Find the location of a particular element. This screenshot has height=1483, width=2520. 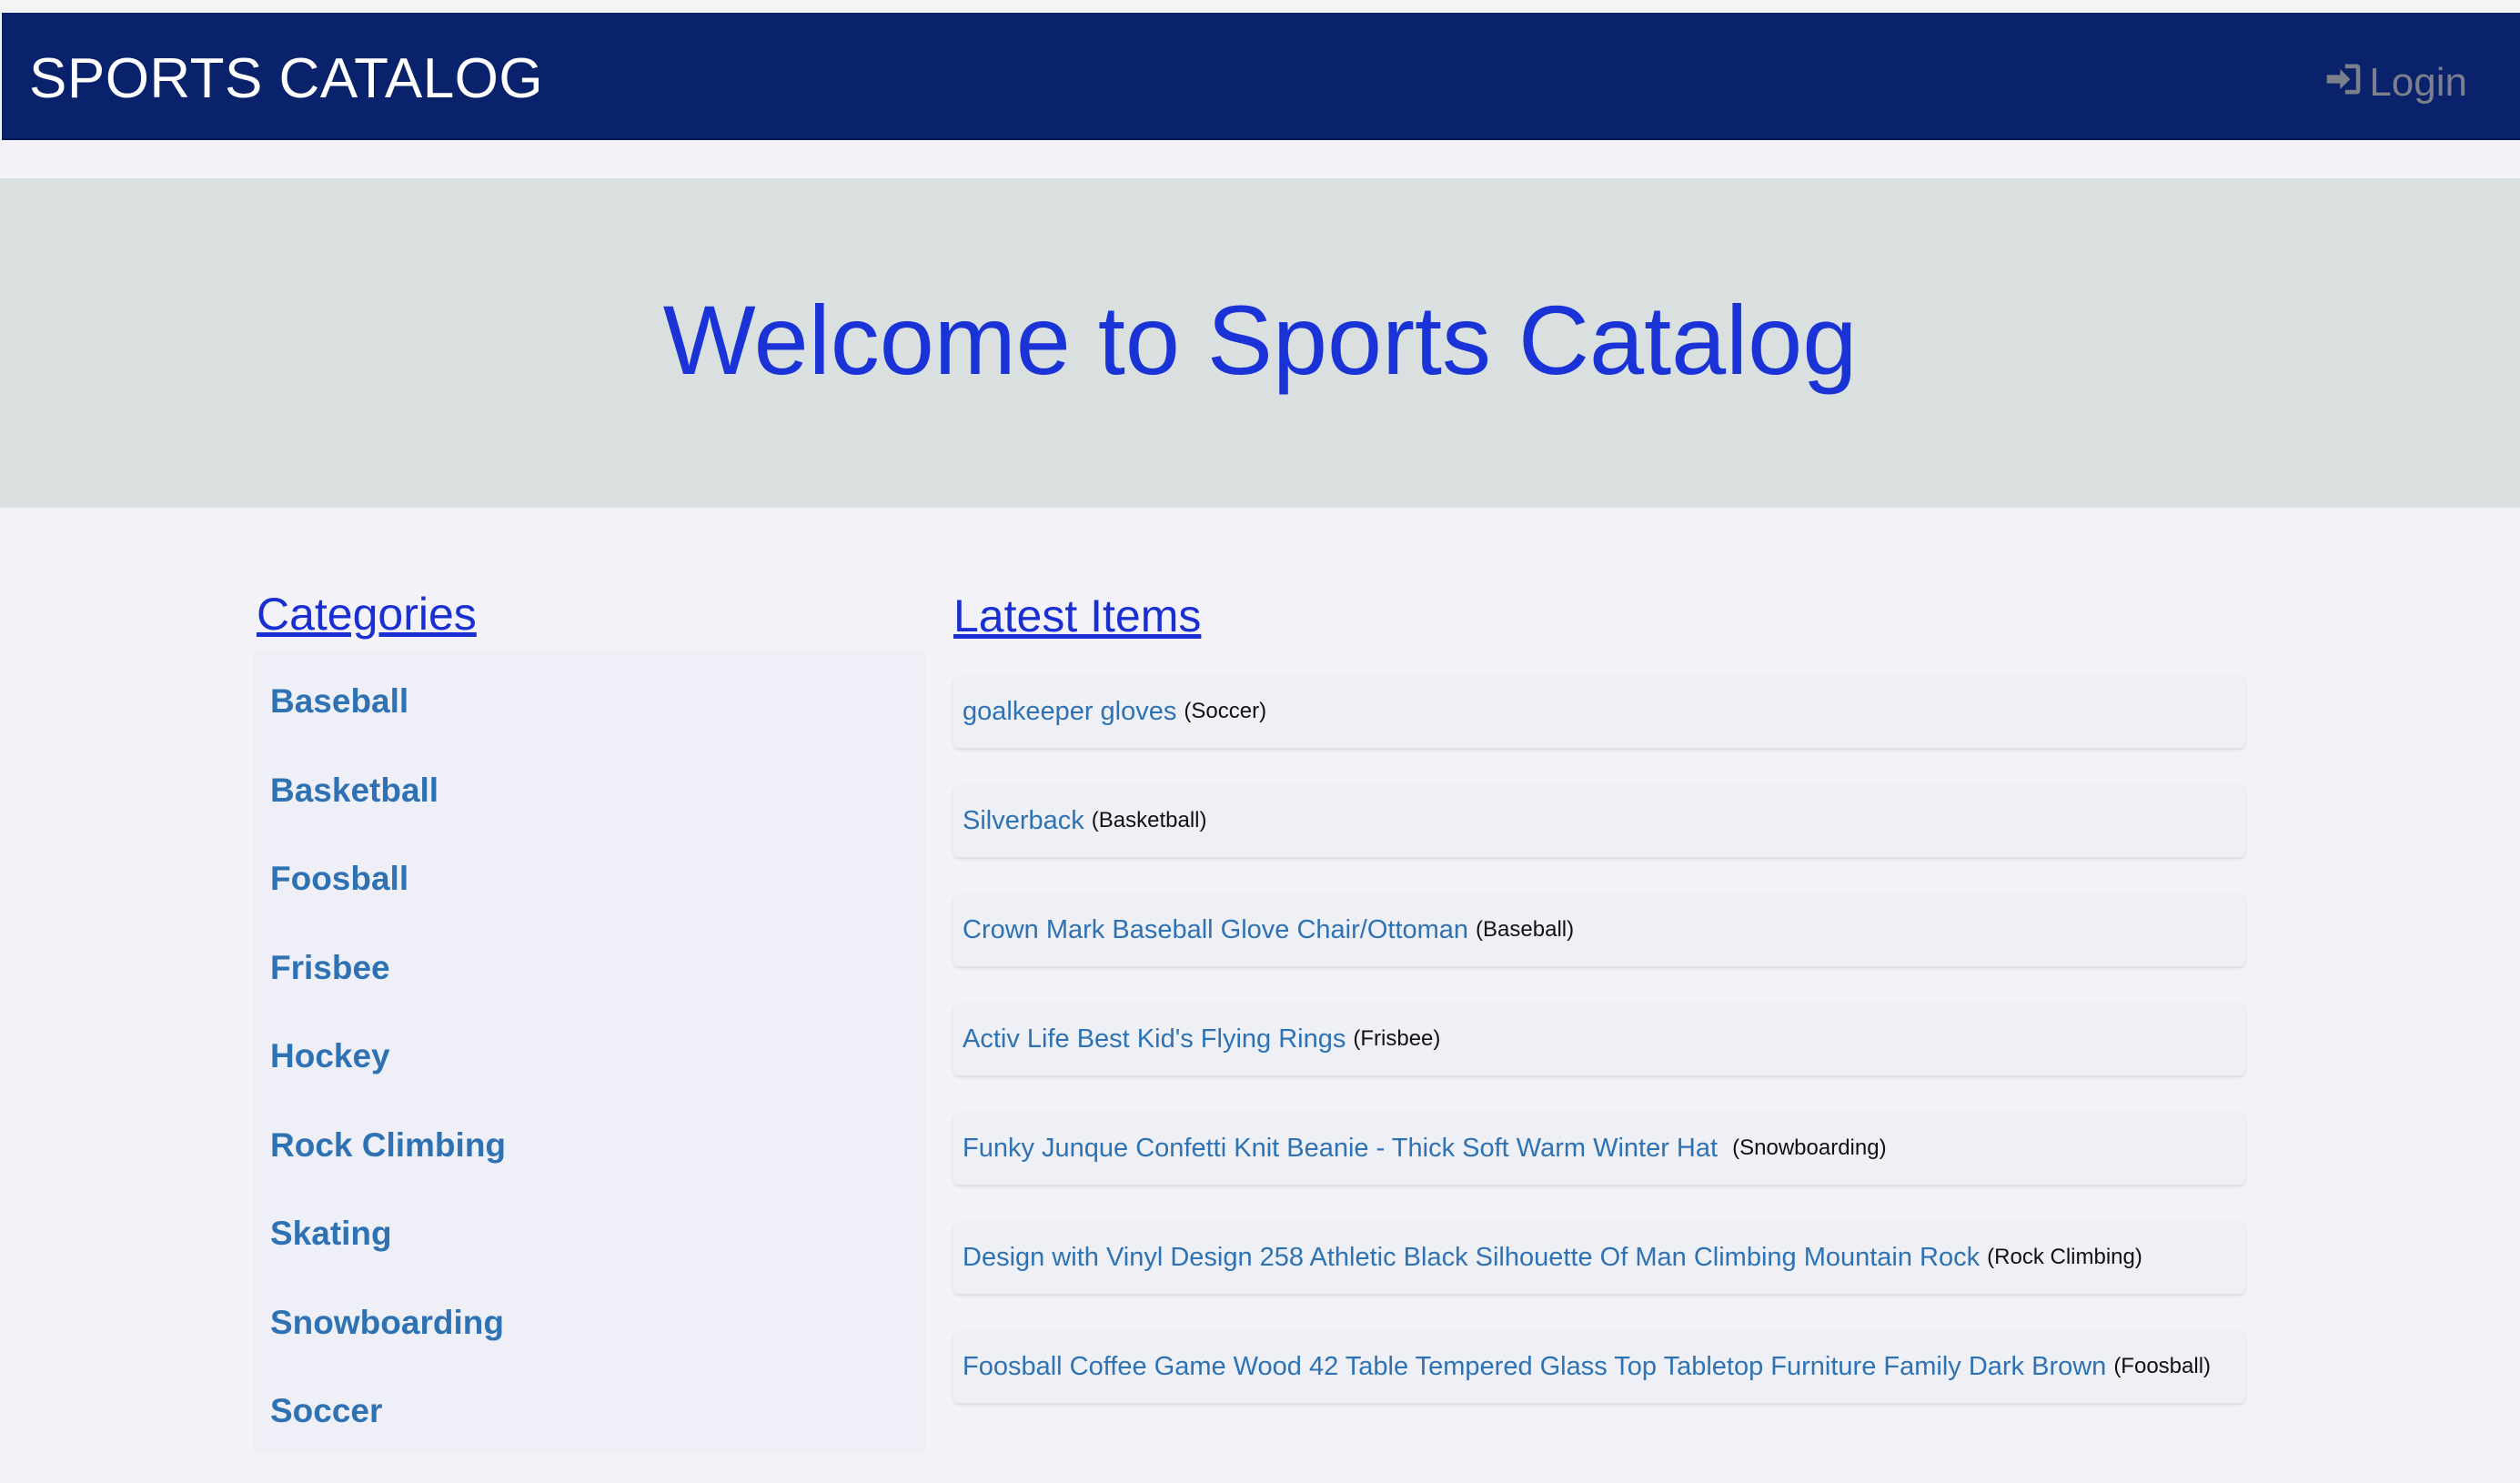

category-item-foosball: Foosball is located at coordinates (388, 906).